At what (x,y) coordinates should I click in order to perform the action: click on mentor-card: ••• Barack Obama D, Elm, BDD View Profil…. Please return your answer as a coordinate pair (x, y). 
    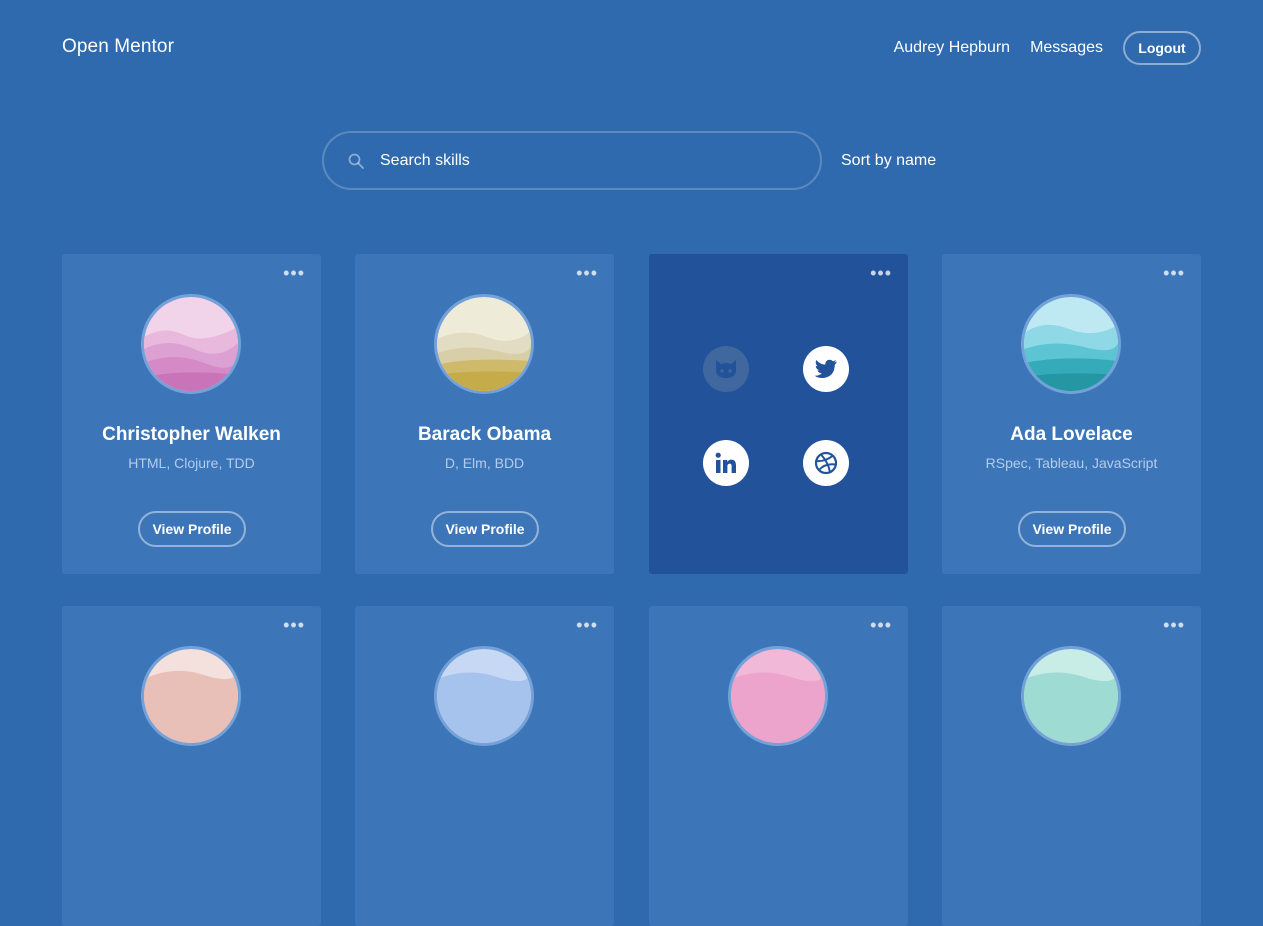
    Looking at the image, I should click on (484, 414).